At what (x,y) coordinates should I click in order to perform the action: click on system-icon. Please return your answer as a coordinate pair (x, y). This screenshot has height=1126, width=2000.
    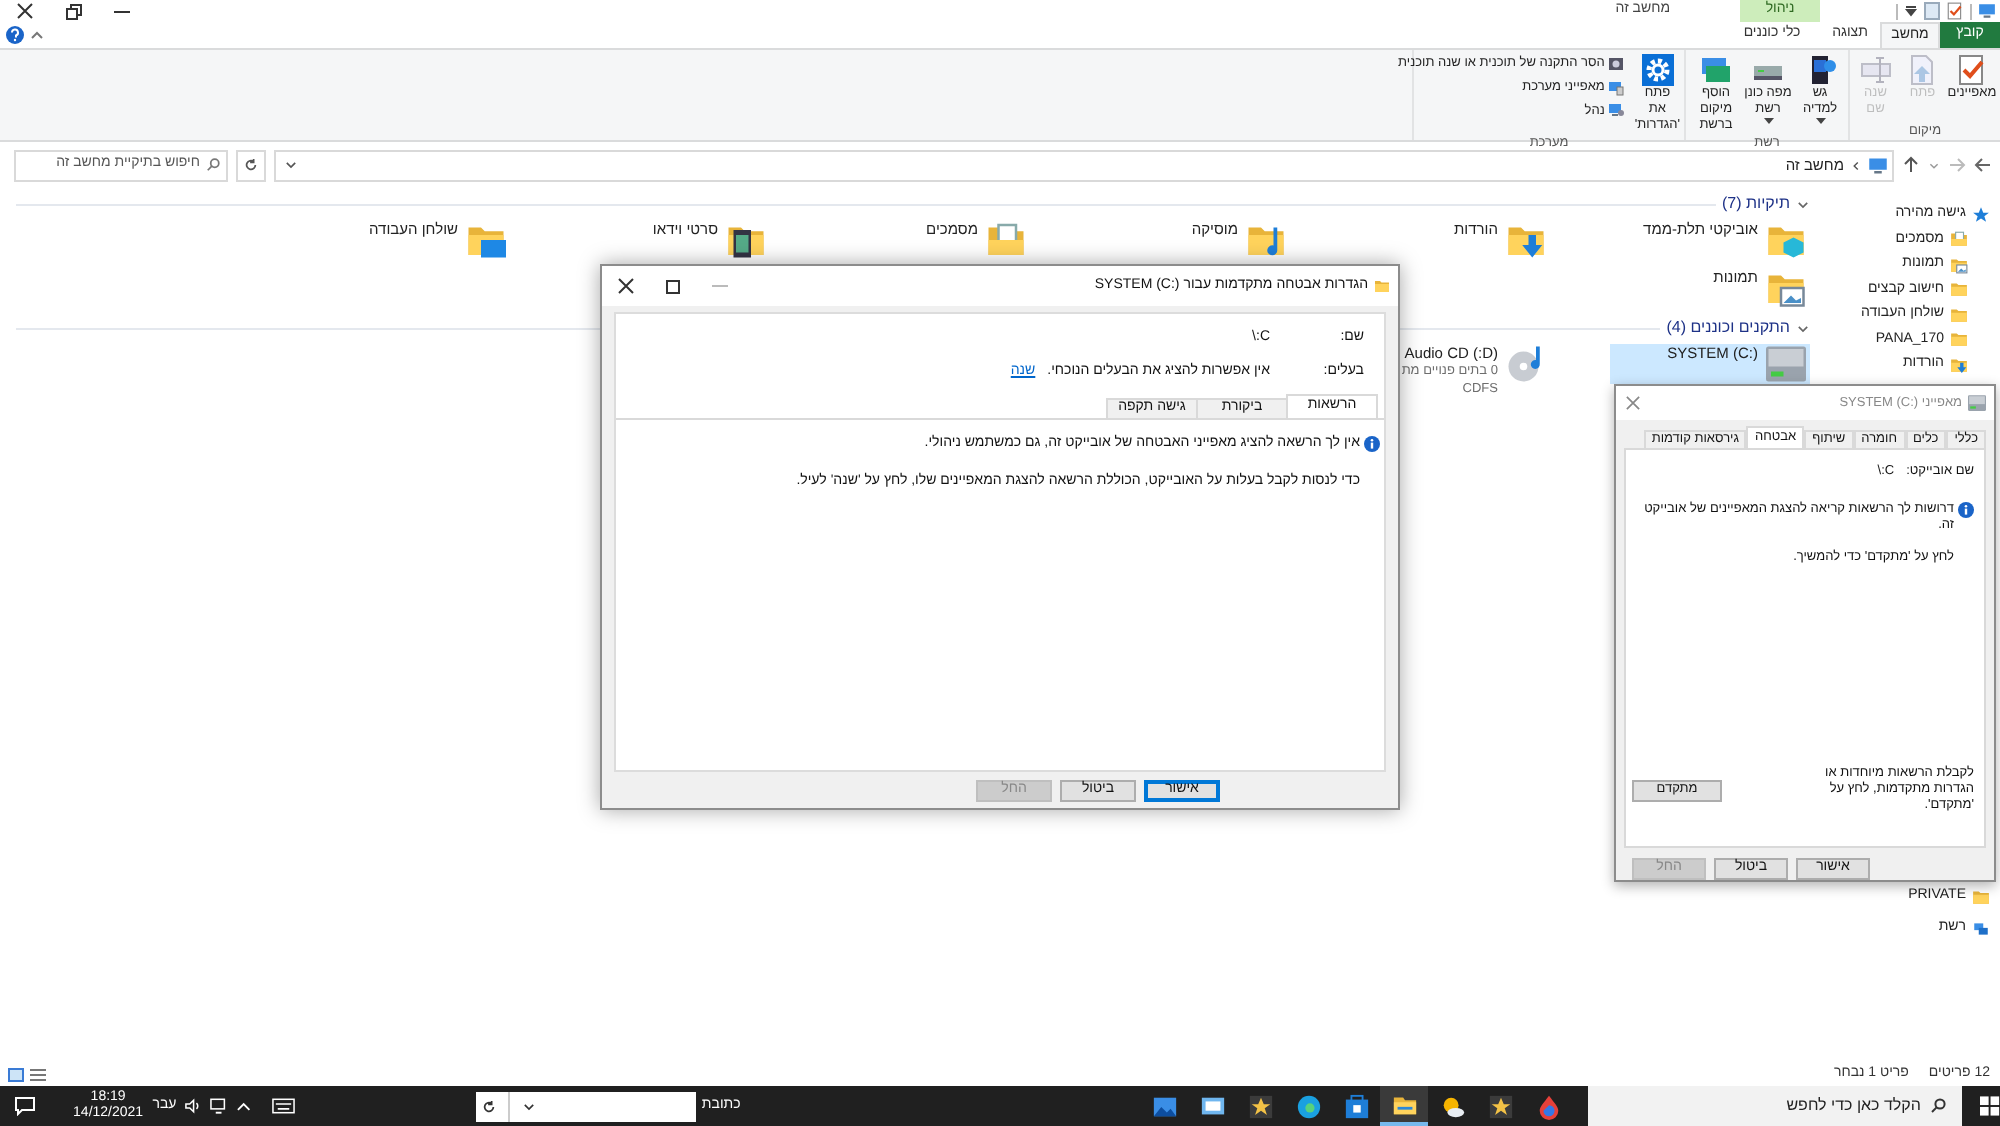
    Looking at the image, I should click on (1616, 87).